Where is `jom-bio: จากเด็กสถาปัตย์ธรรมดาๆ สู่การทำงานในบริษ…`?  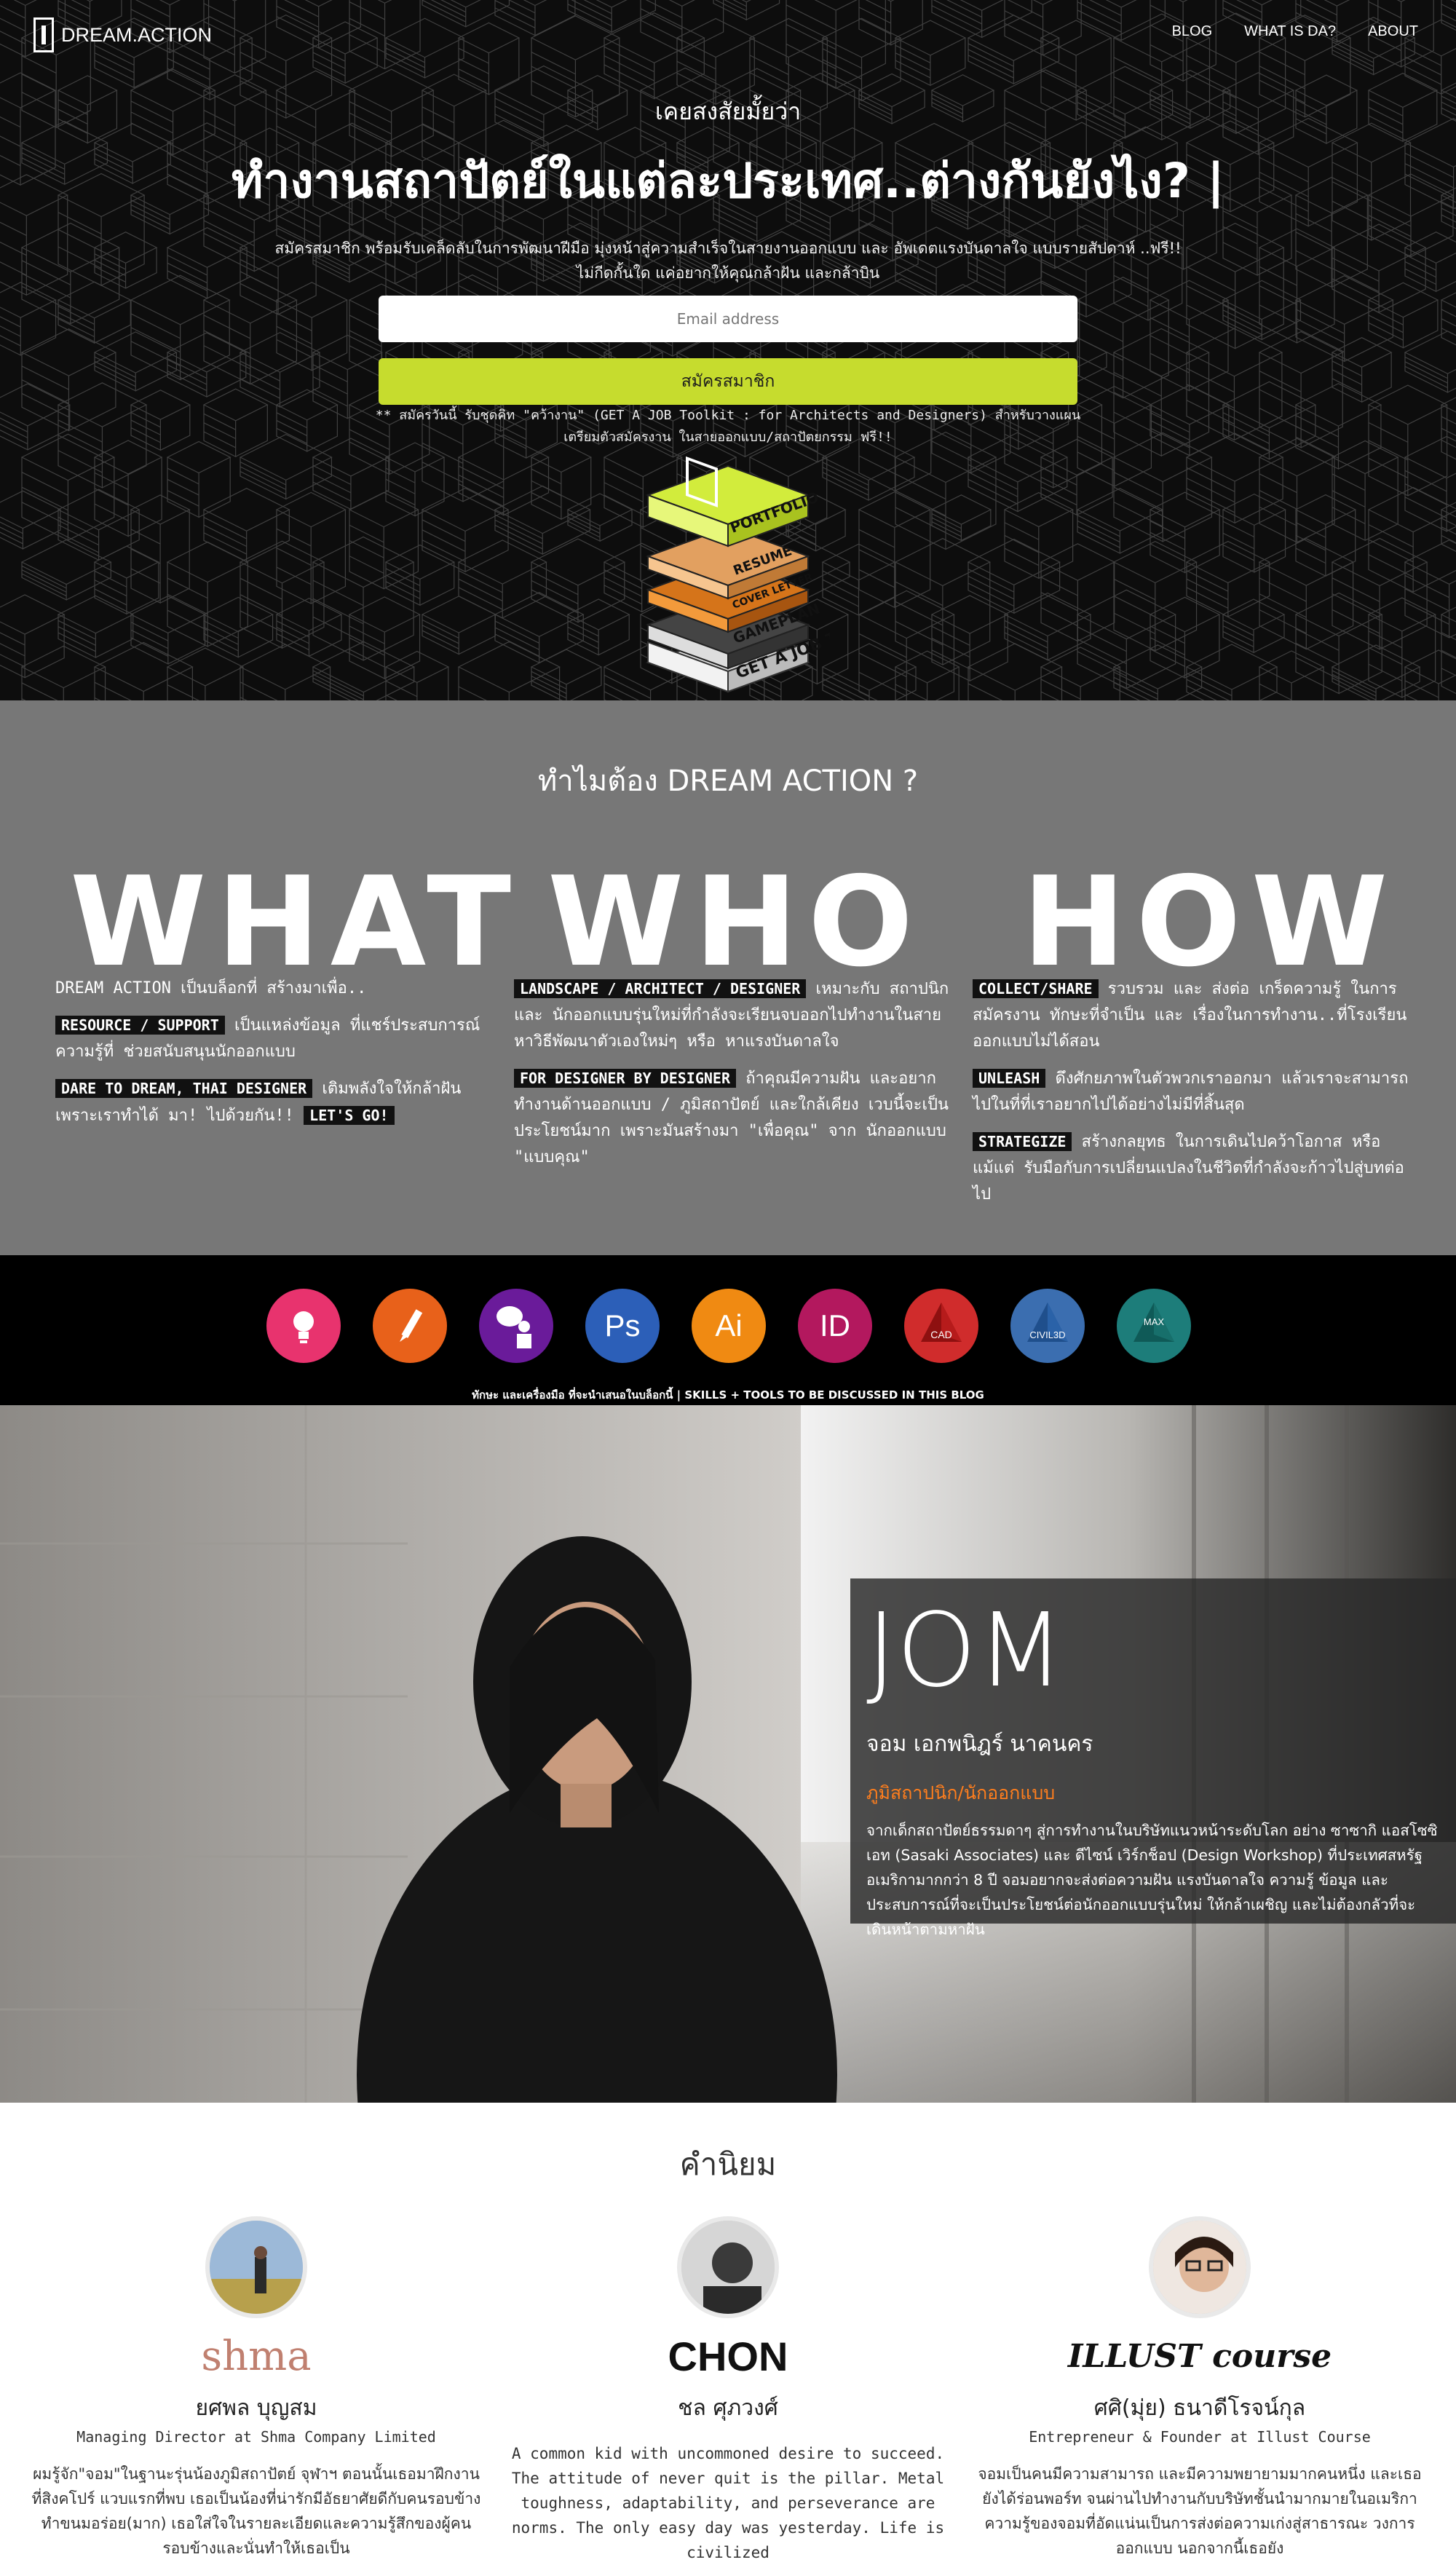 jom-bio: จากเด็กสถาปัตย์ธรรมดาๆ สู่การทำงานในบริษ… is located at coordinates (1152, 1880).